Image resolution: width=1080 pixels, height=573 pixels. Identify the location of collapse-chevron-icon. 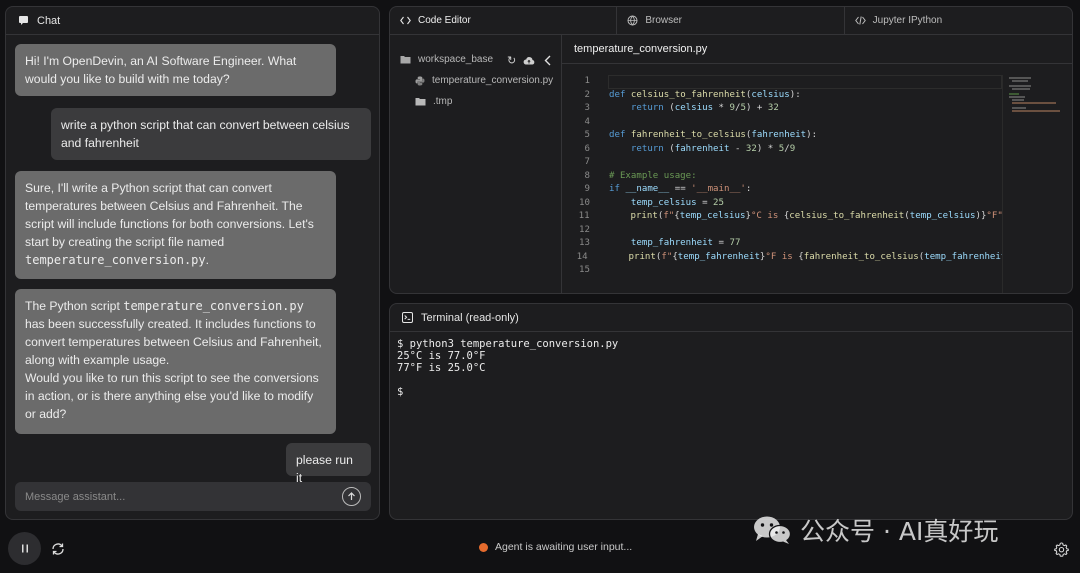
(547, 60).